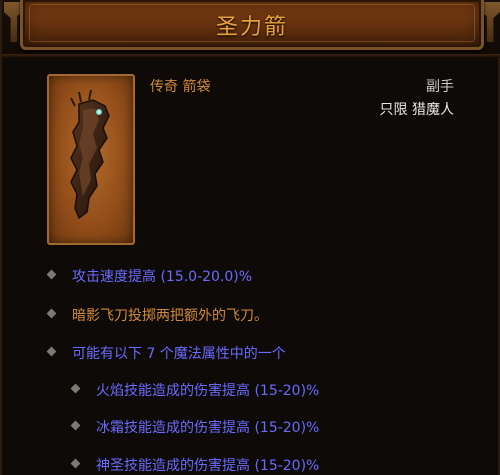  I want to click on item-icon-frame, so click(91, 159).